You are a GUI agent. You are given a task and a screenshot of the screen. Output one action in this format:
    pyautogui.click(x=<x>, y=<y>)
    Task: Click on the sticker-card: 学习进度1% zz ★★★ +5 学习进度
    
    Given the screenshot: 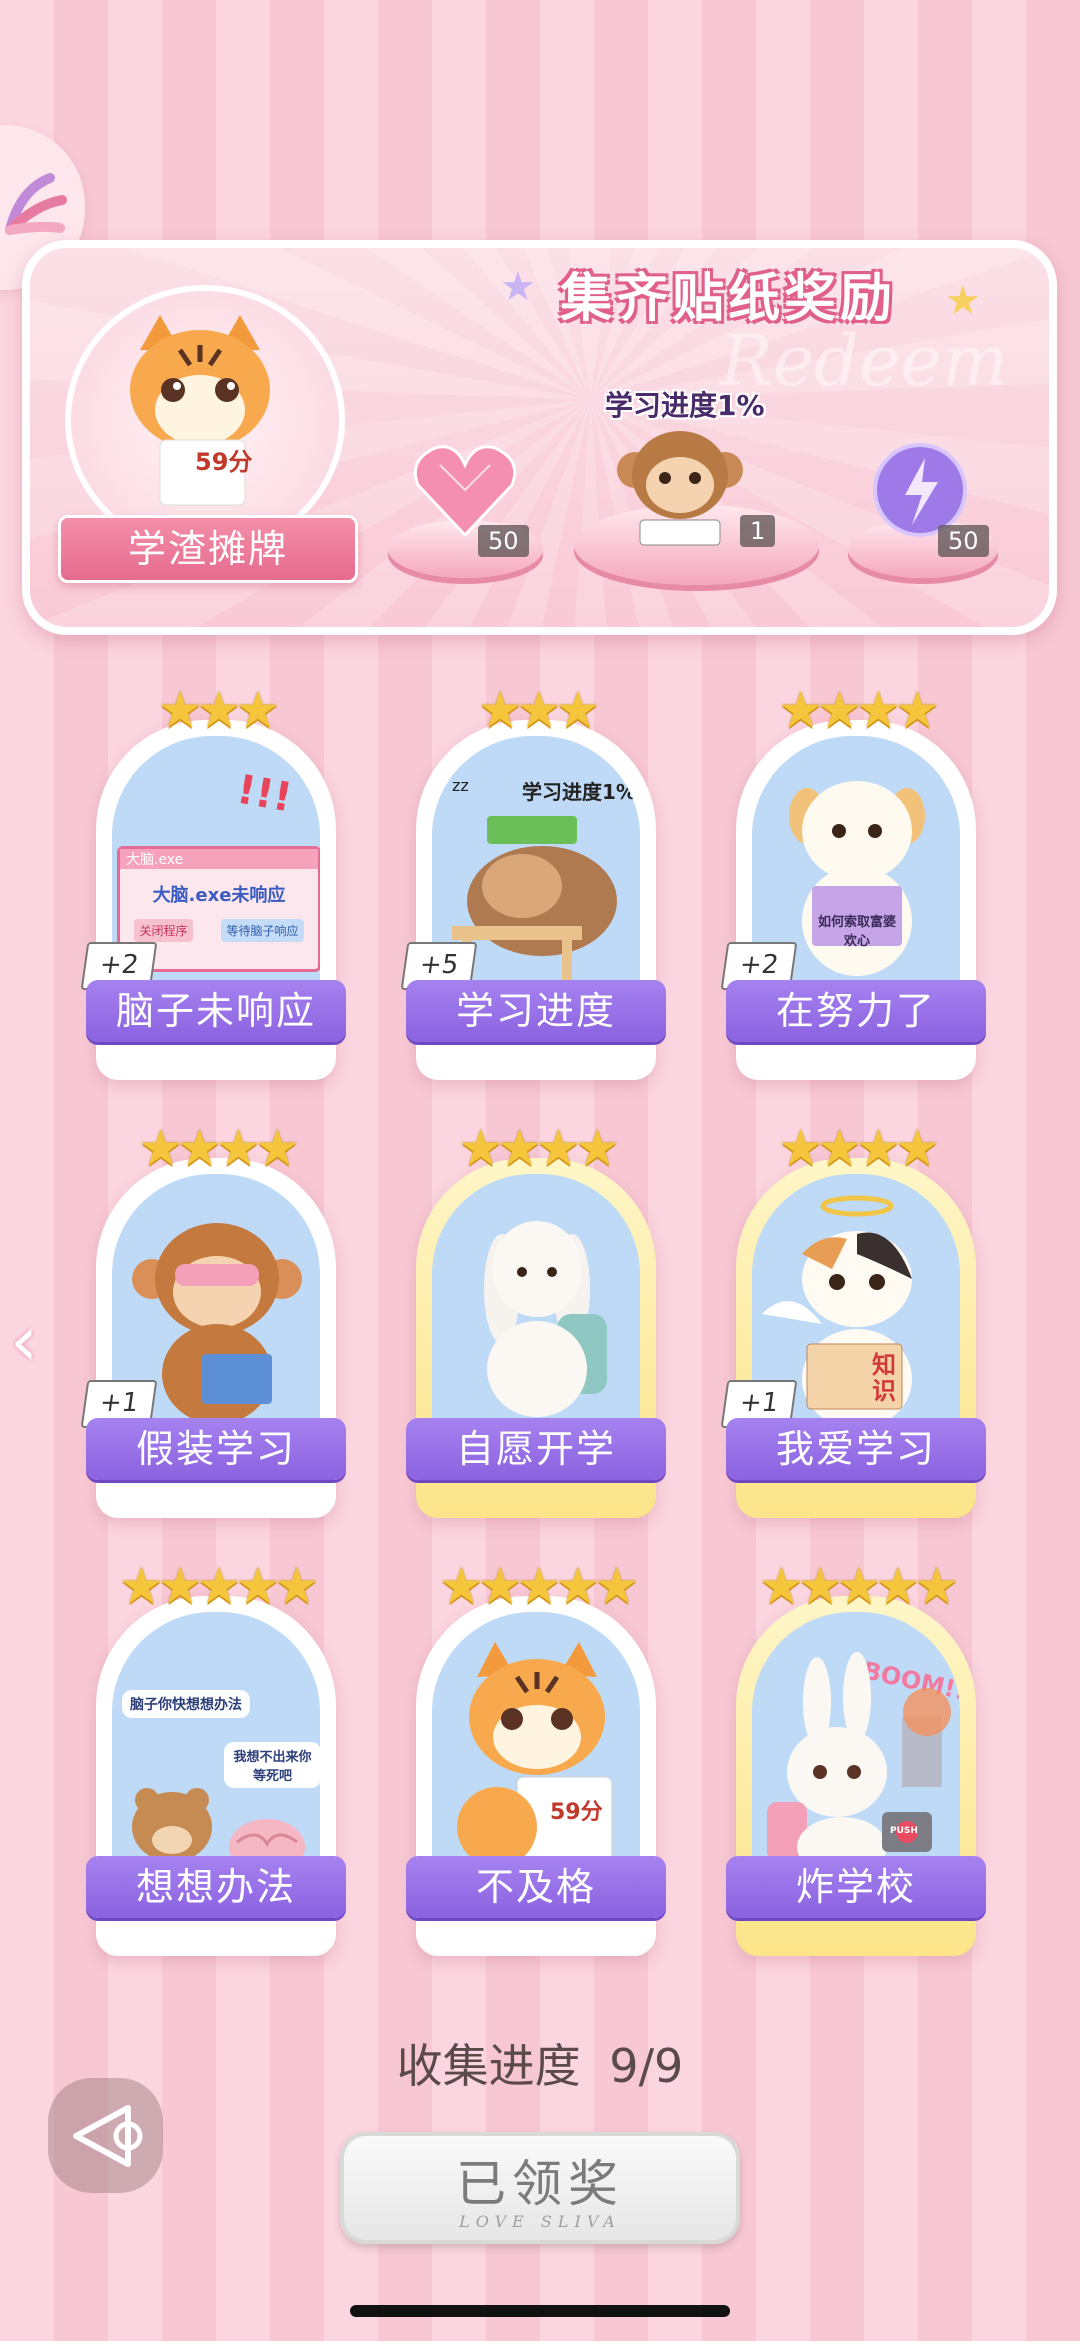 What is the action you would take?
    pyautogui.click(x=533, y=880)
    